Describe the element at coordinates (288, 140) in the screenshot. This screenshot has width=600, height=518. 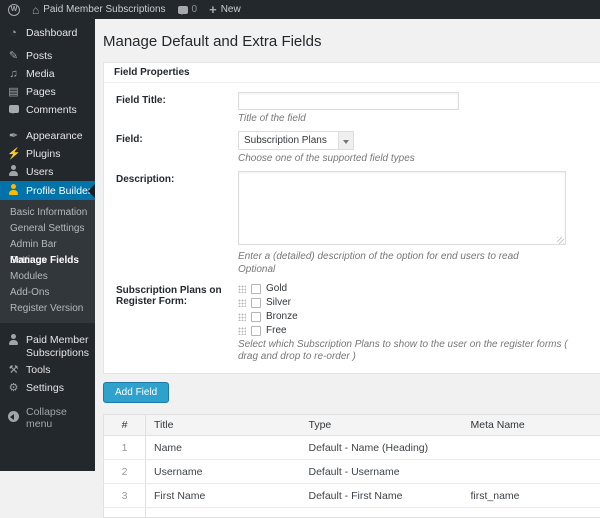
I see `field-type-selected-value: Subscription Plans` at that location.